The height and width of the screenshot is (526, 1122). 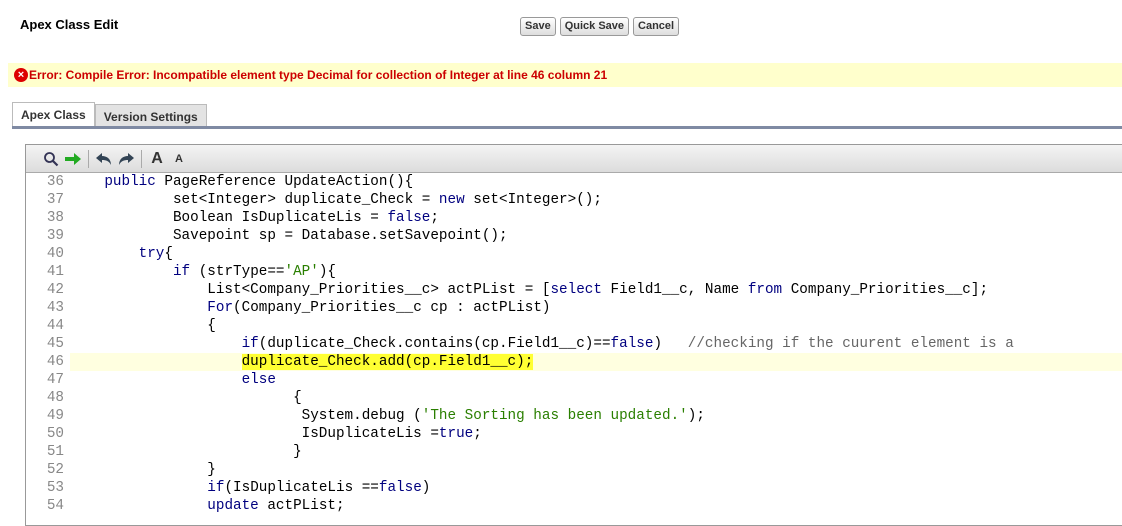 I want to click on code-line: 40 try{, so click(x=574, y=254).